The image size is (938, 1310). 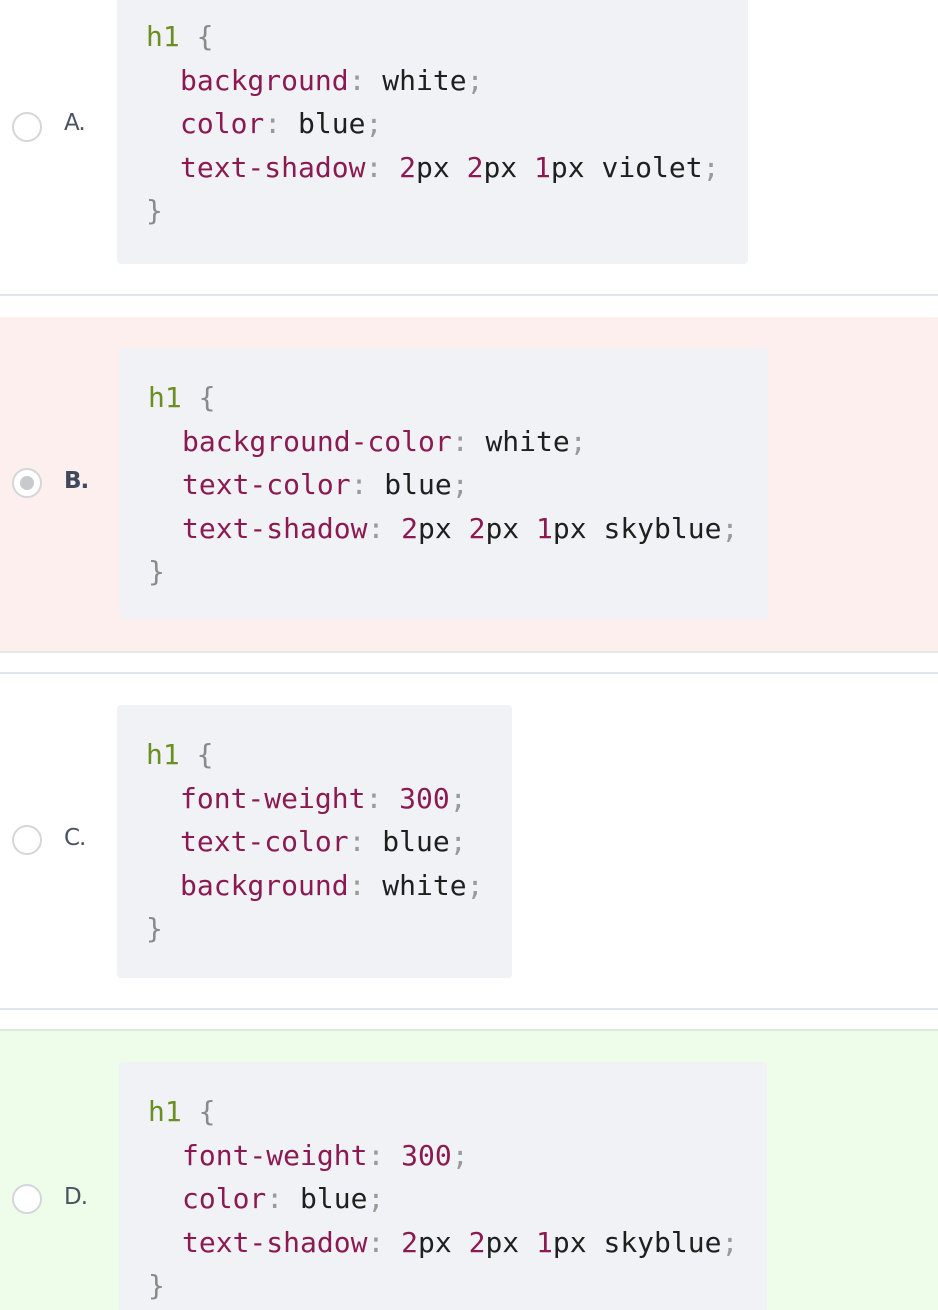 I want to click on css-property: font-weight, so click(x=275, y=1155).